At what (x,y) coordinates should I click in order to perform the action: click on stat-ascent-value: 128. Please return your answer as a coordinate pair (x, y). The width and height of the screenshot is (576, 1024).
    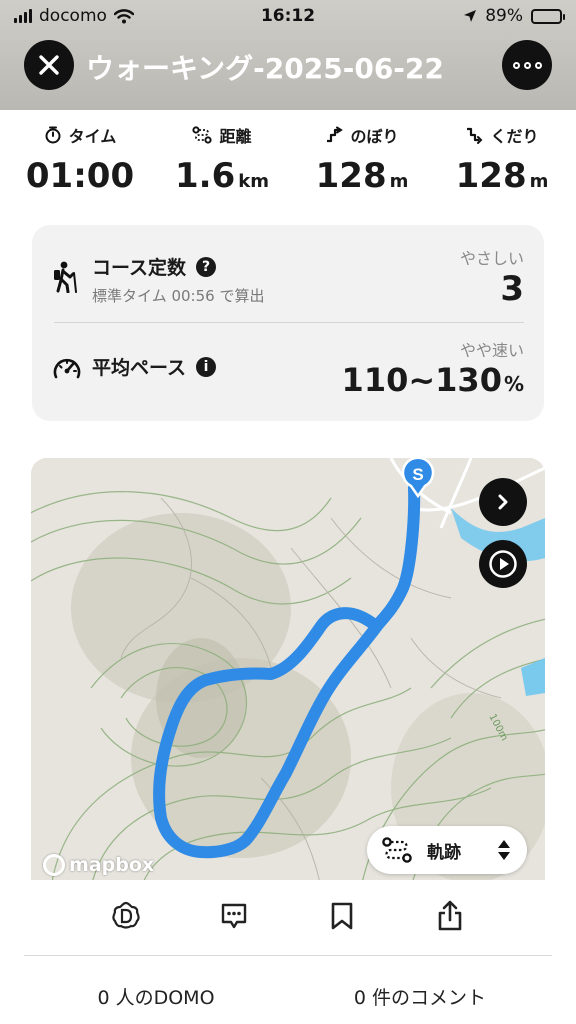
    Looking at the image, I should click on (351, 176).